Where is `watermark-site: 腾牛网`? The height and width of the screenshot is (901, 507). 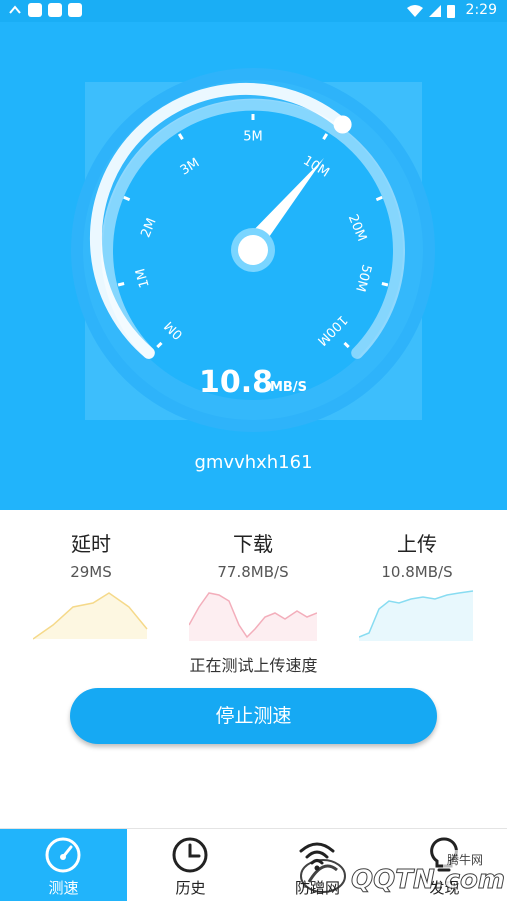 watermark-site: 腾牛网 is located at coordinates (465, 859).